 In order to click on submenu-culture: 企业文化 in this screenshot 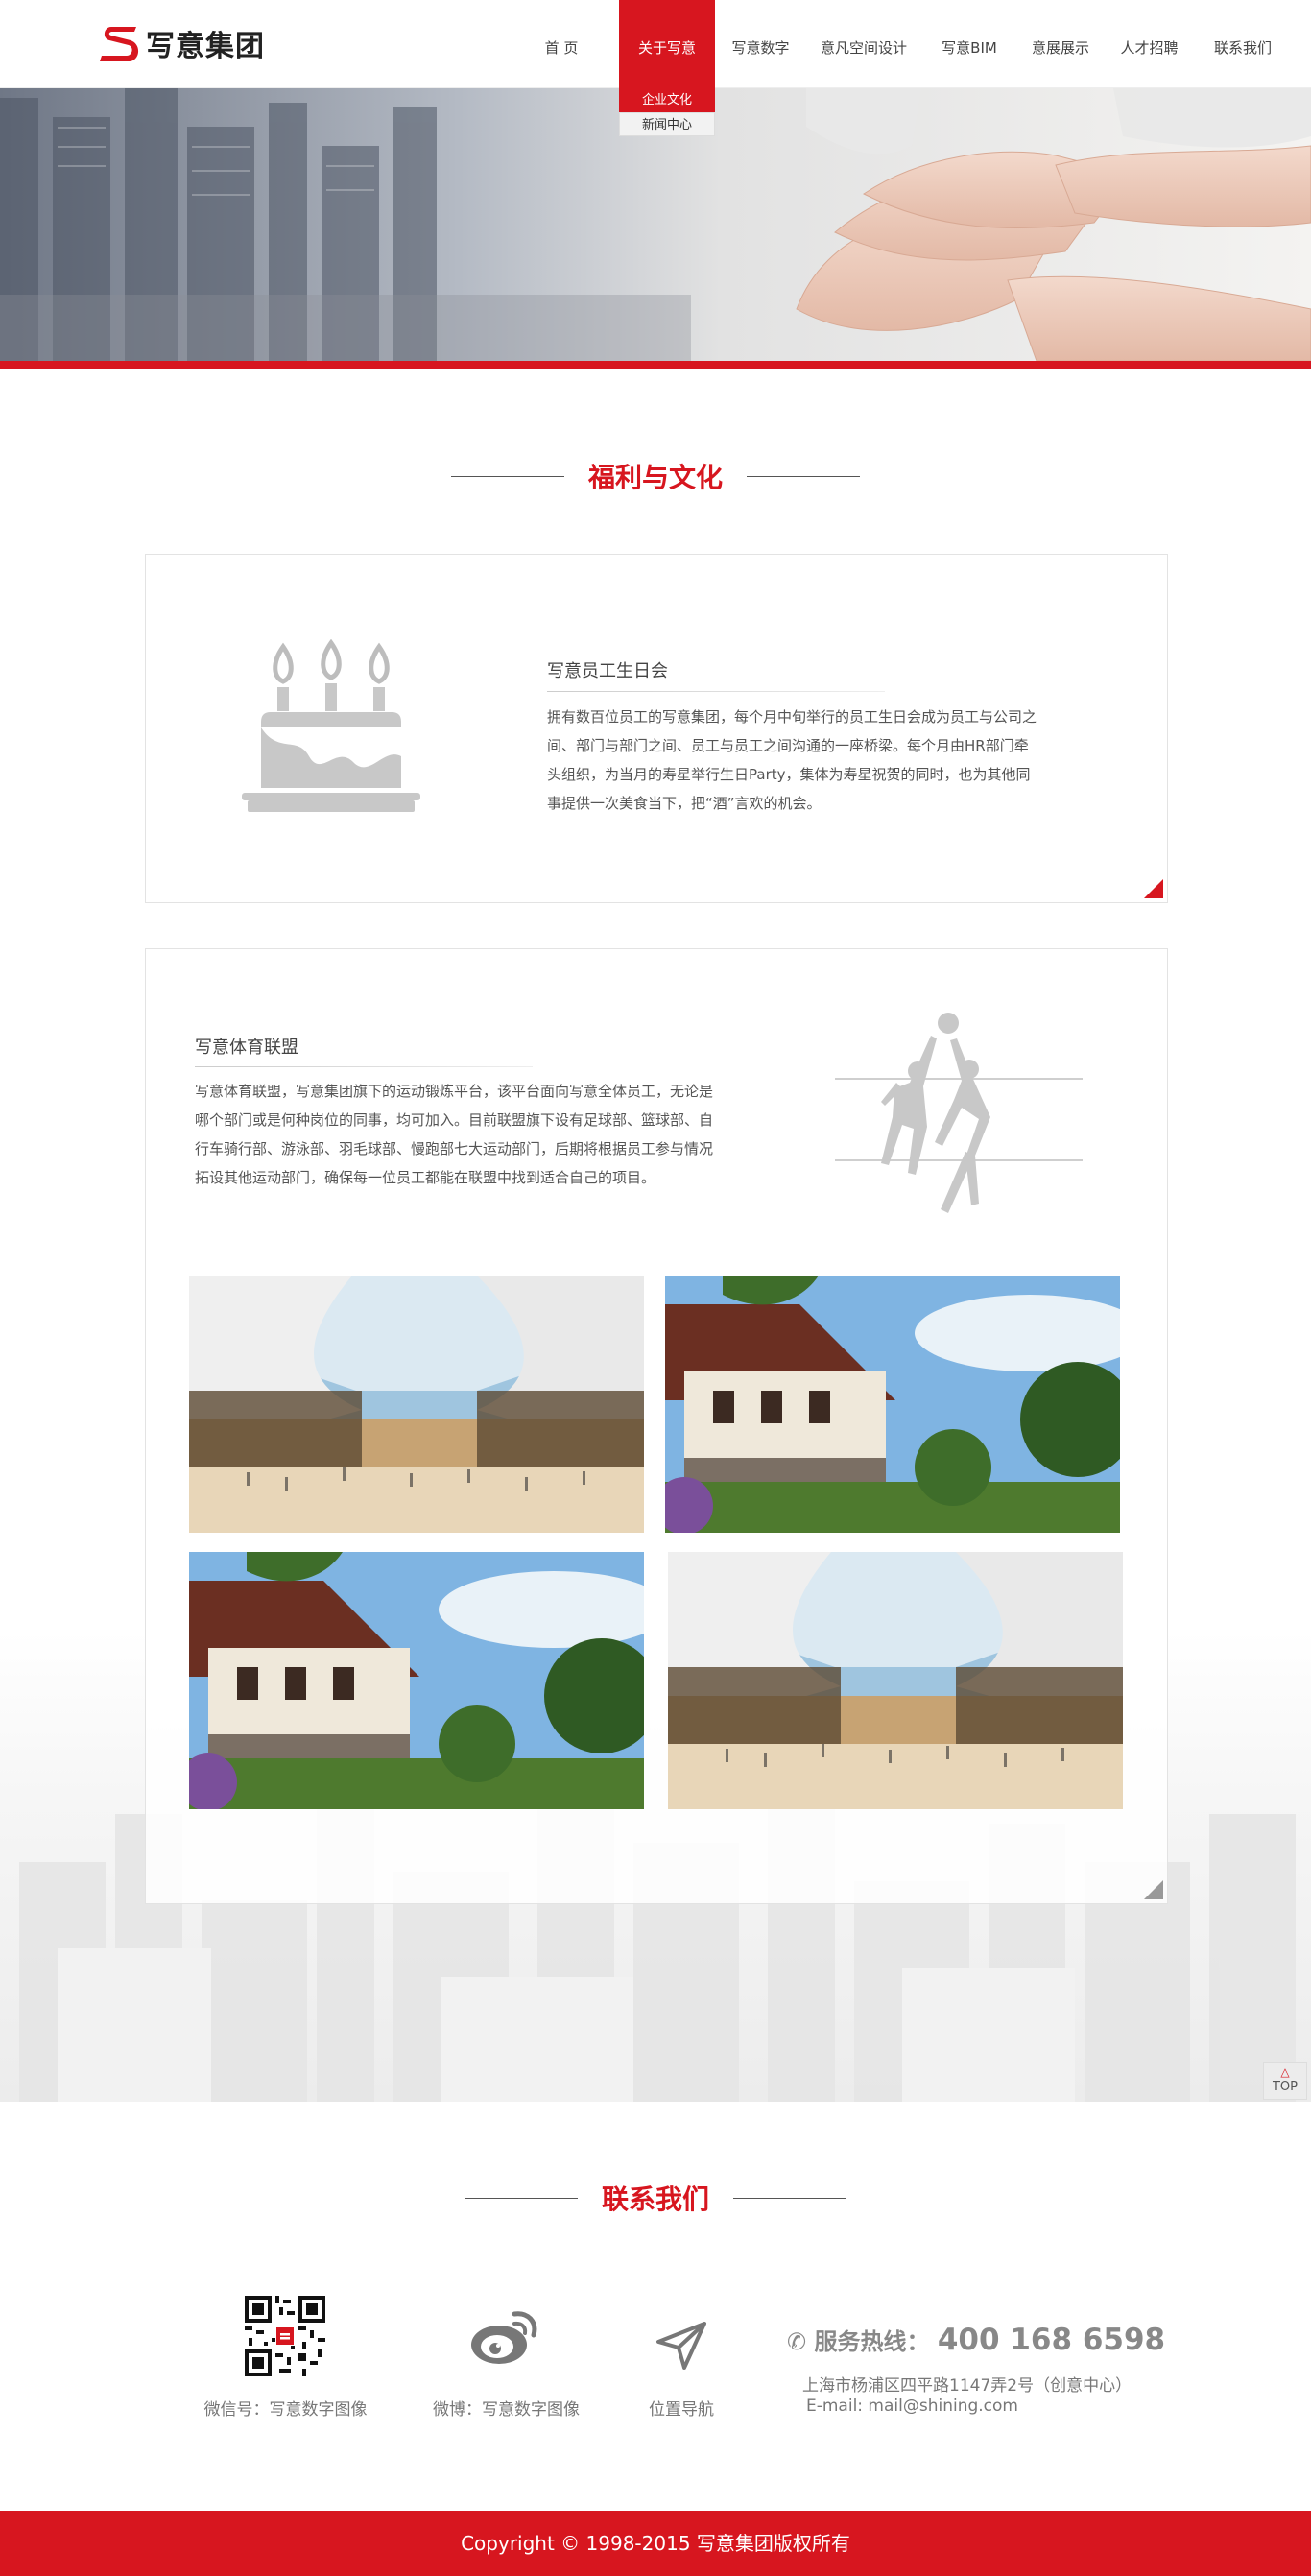, I will do `click(667, 100)`.